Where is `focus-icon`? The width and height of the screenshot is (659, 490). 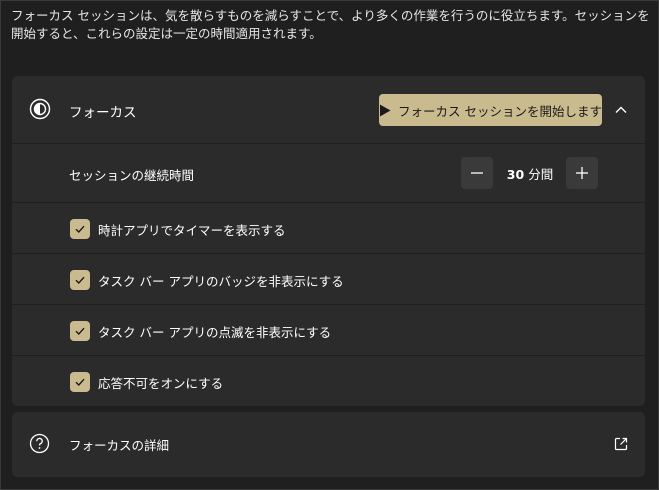
focus-icon is located at coordinates (40, 109).